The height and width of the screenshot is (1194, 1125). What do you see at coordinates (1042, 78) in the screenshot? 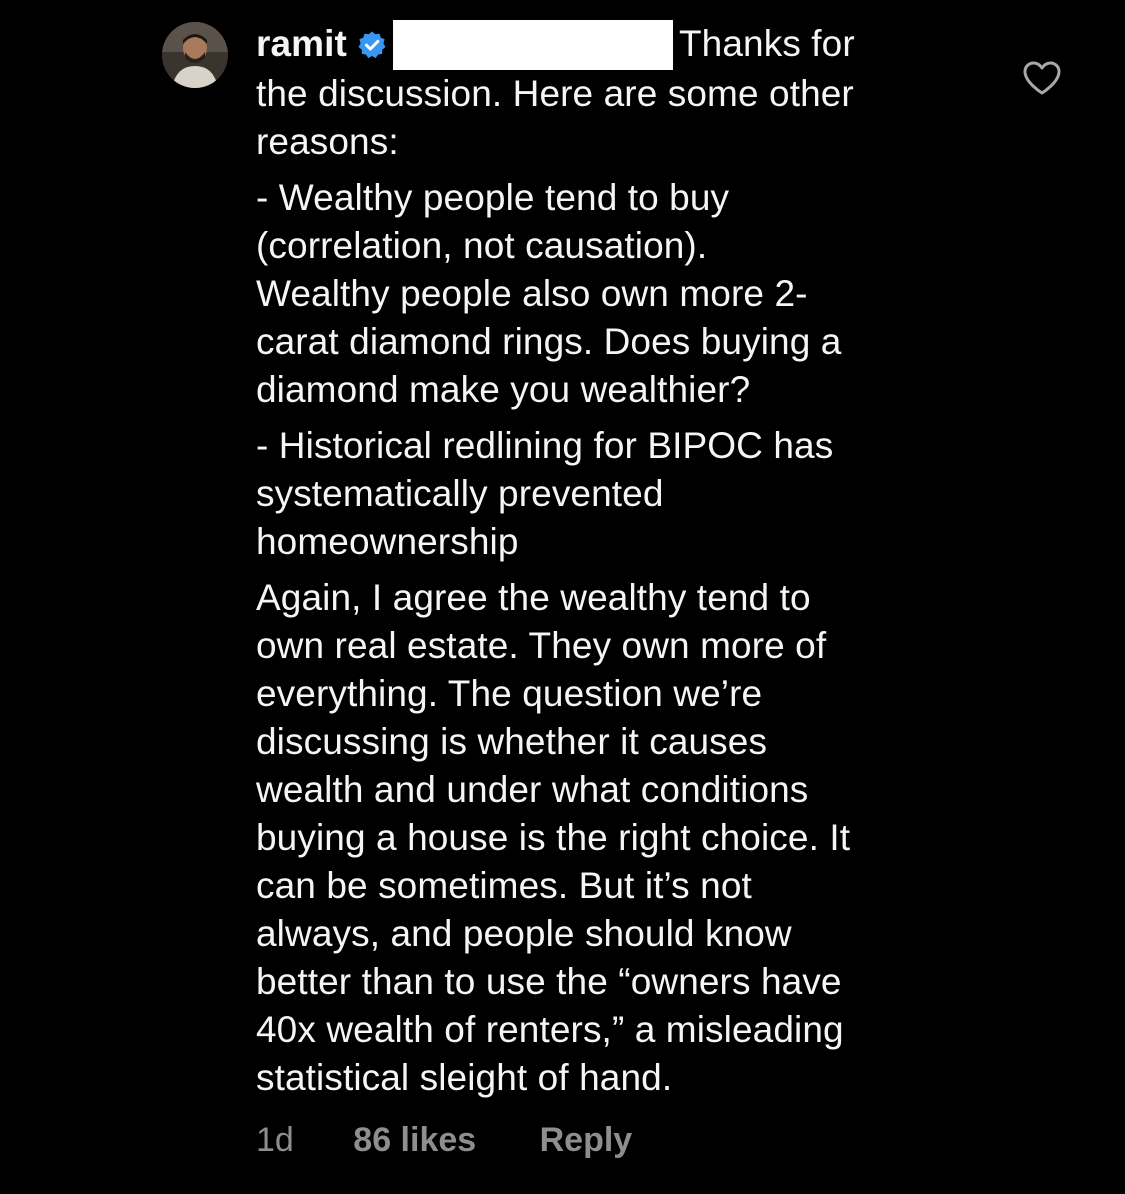
I see `heart-outline-icon` at bounding box center [1042, 78].